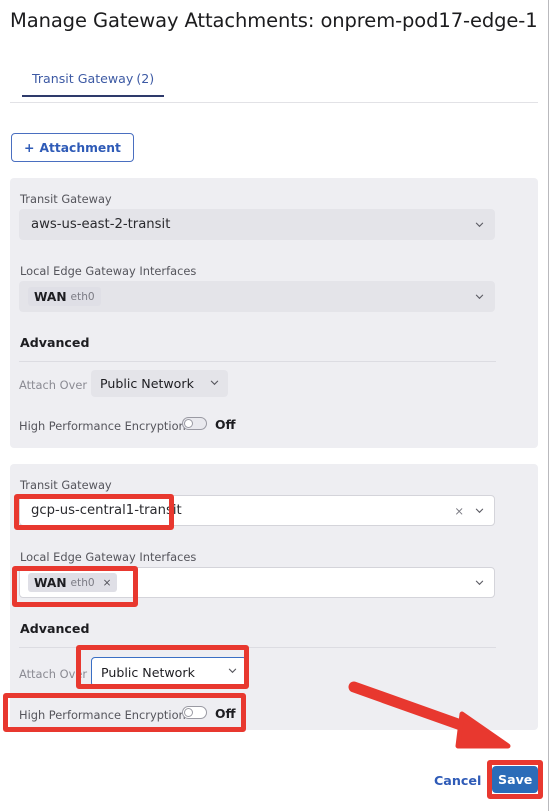  Describe the element at coordinates (55, 342) in the screenshot. I see `advanced-heading-1: Advanced` at that location.